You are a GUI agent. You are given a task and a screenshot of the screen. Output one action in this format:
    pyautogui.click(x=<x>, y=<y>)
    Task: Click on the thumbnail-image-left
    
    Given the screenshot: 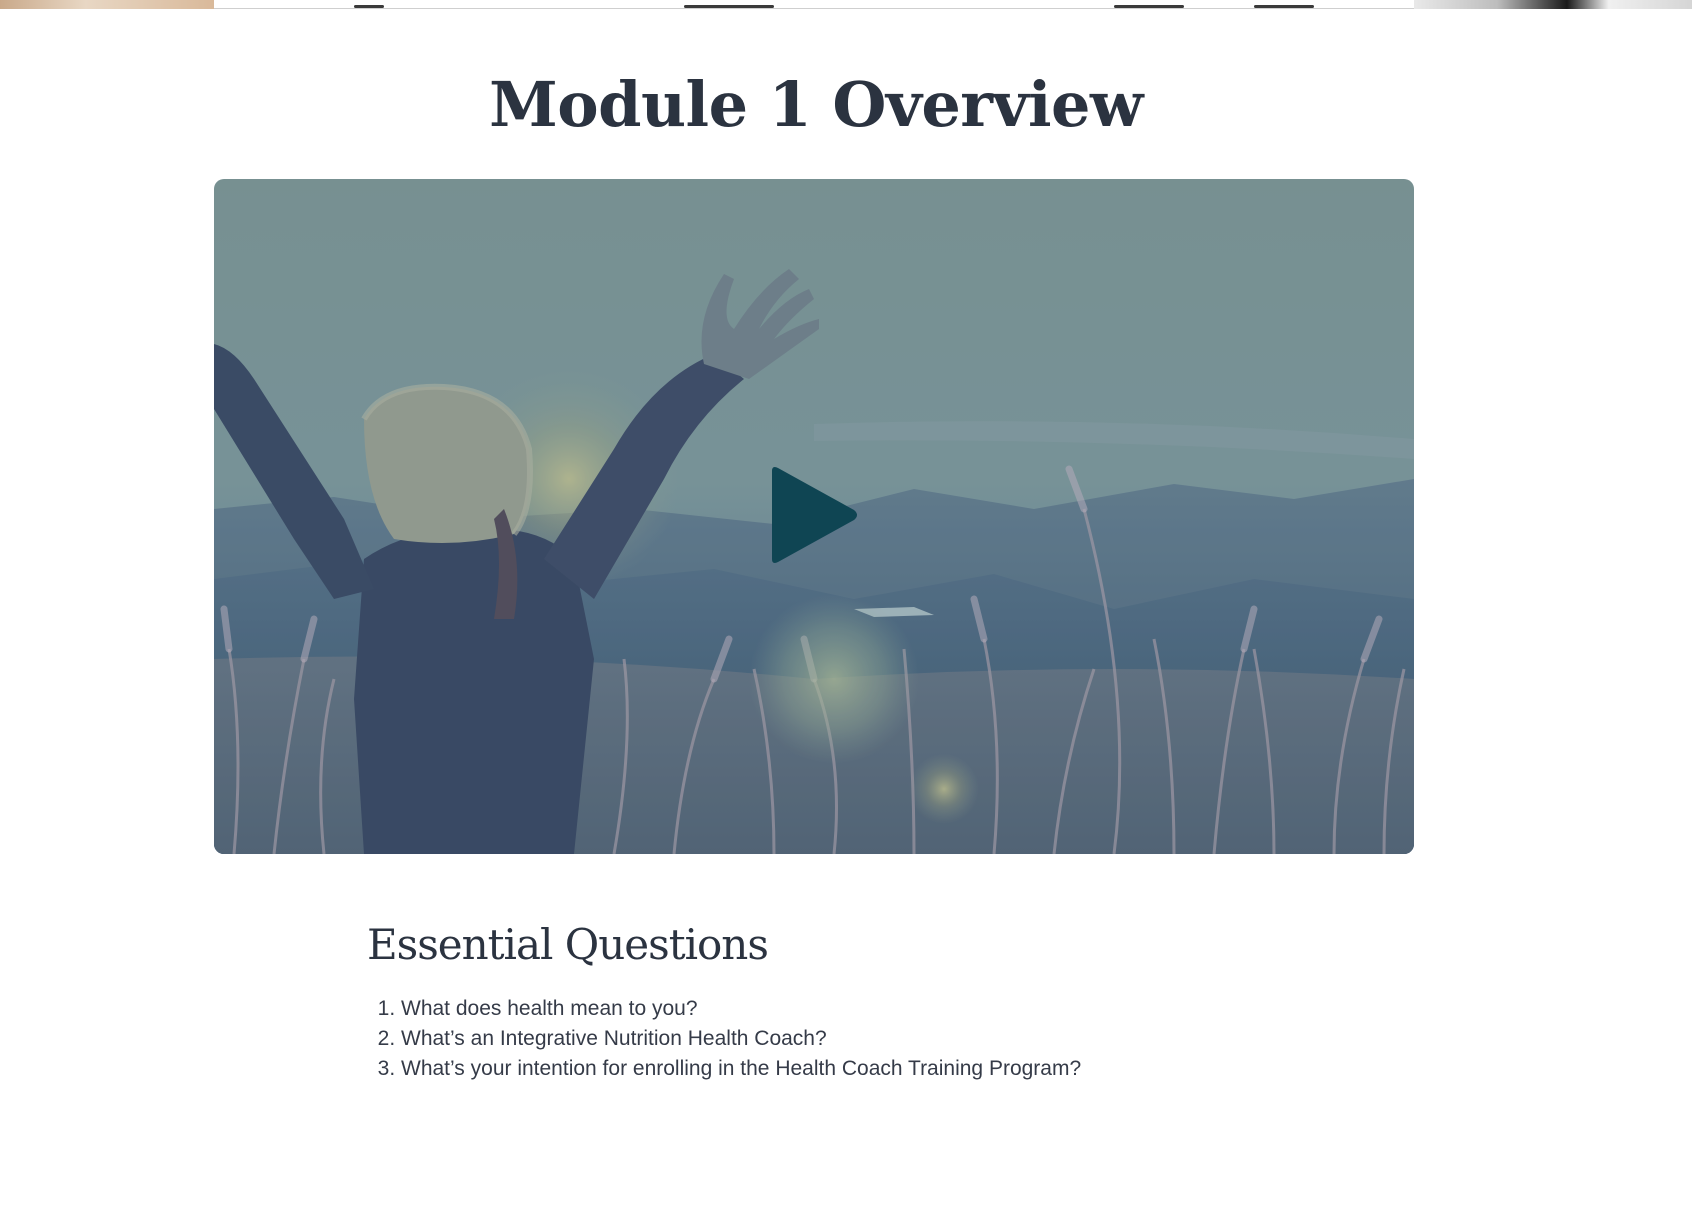 What is the action you would take?
    pyautogui.click(x=107, y=4)
    